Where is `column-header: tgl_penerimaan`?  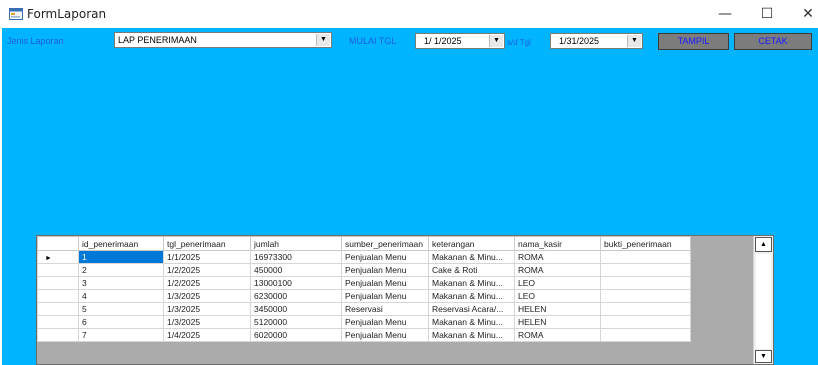
column-header: tgl_penerimaan is located at coordinates (207, 243).